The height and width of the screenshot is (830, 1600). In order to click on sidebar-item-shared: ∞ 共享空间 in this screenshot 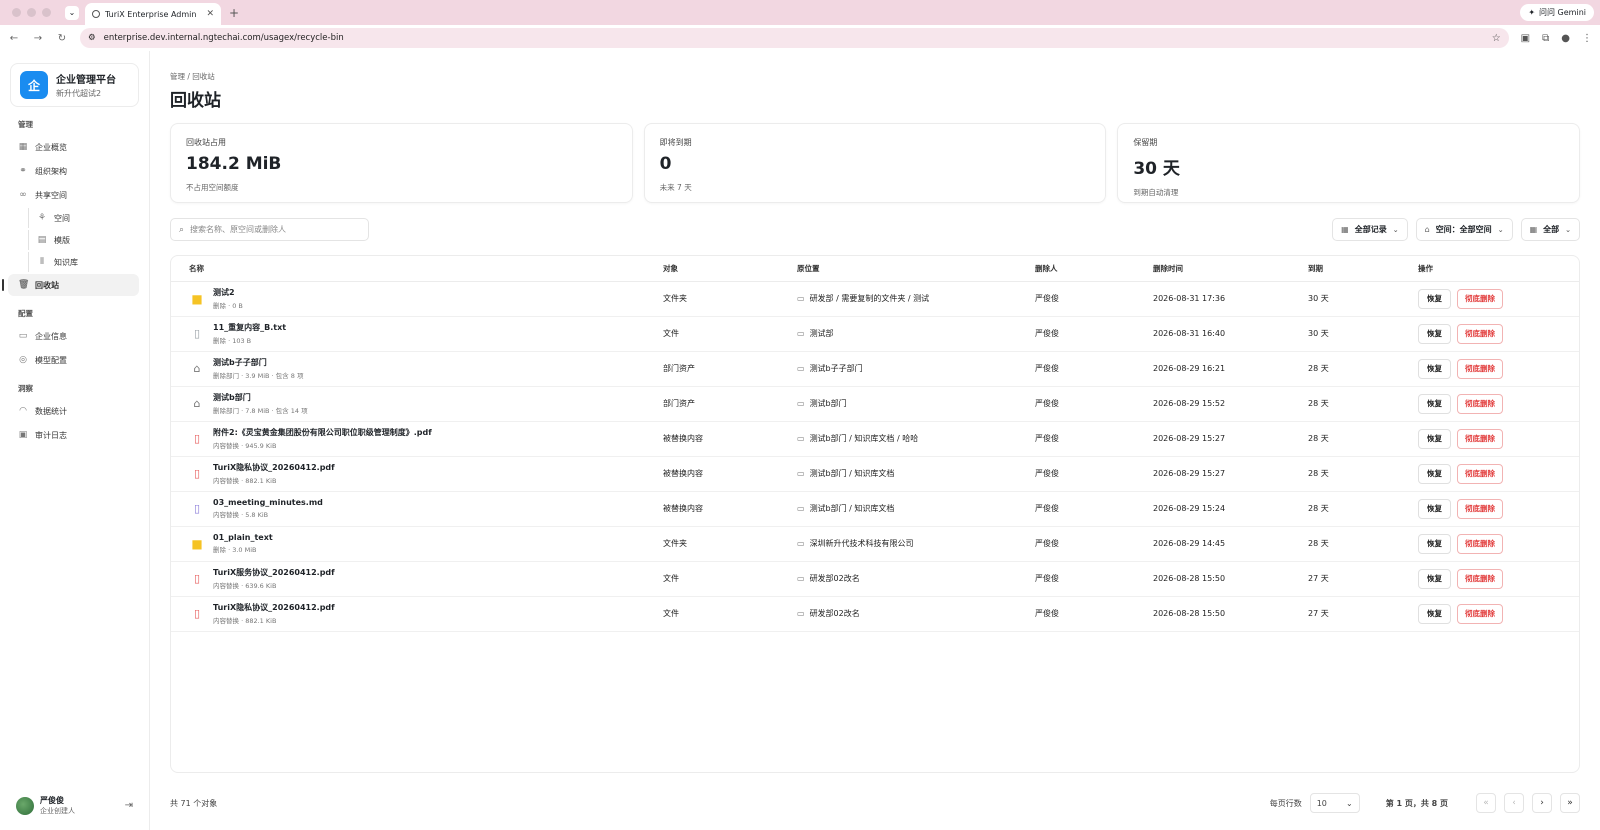, I will do `click(69, 195)`.